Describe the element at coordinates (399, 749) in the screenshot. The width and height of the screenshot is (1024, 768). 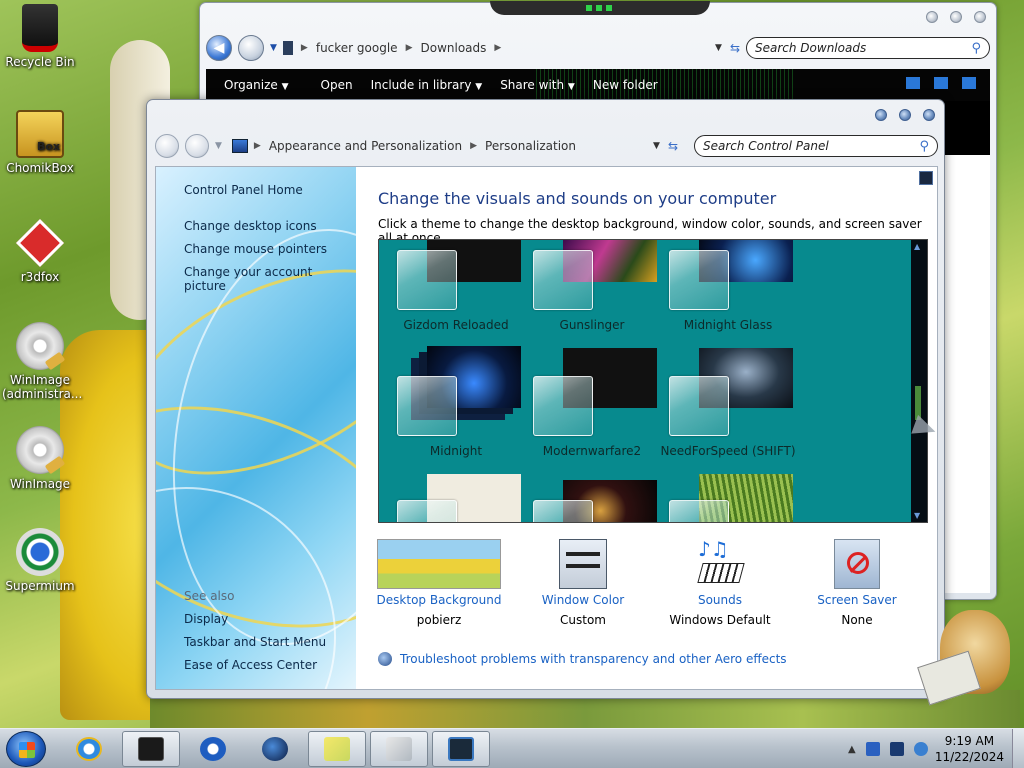
I see `taskbar-control-panel` at that location.